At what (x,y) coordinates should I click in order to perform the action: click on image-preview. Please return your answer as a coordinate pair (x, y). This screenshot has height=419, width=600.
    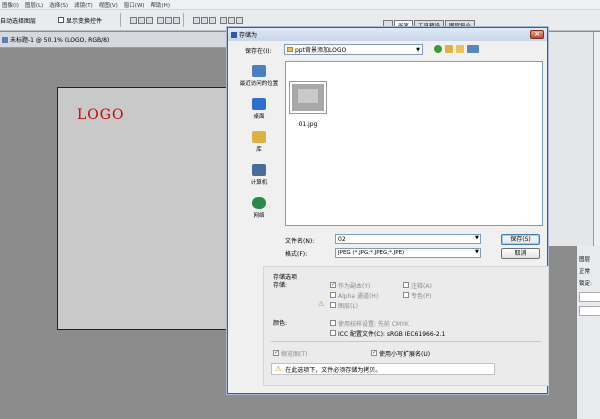
    Looking at the image, I should click on (308, 97).